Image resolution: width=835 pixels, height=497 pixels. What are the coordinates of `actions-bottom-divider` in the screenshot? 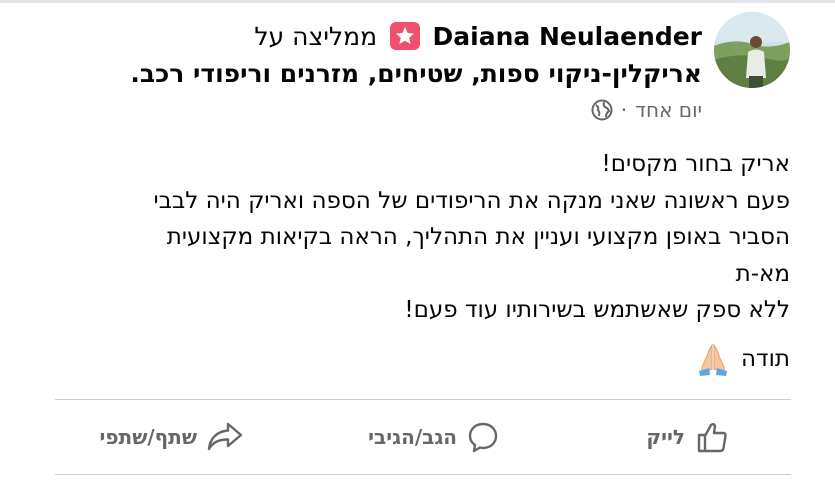 It's located at (423, 474).